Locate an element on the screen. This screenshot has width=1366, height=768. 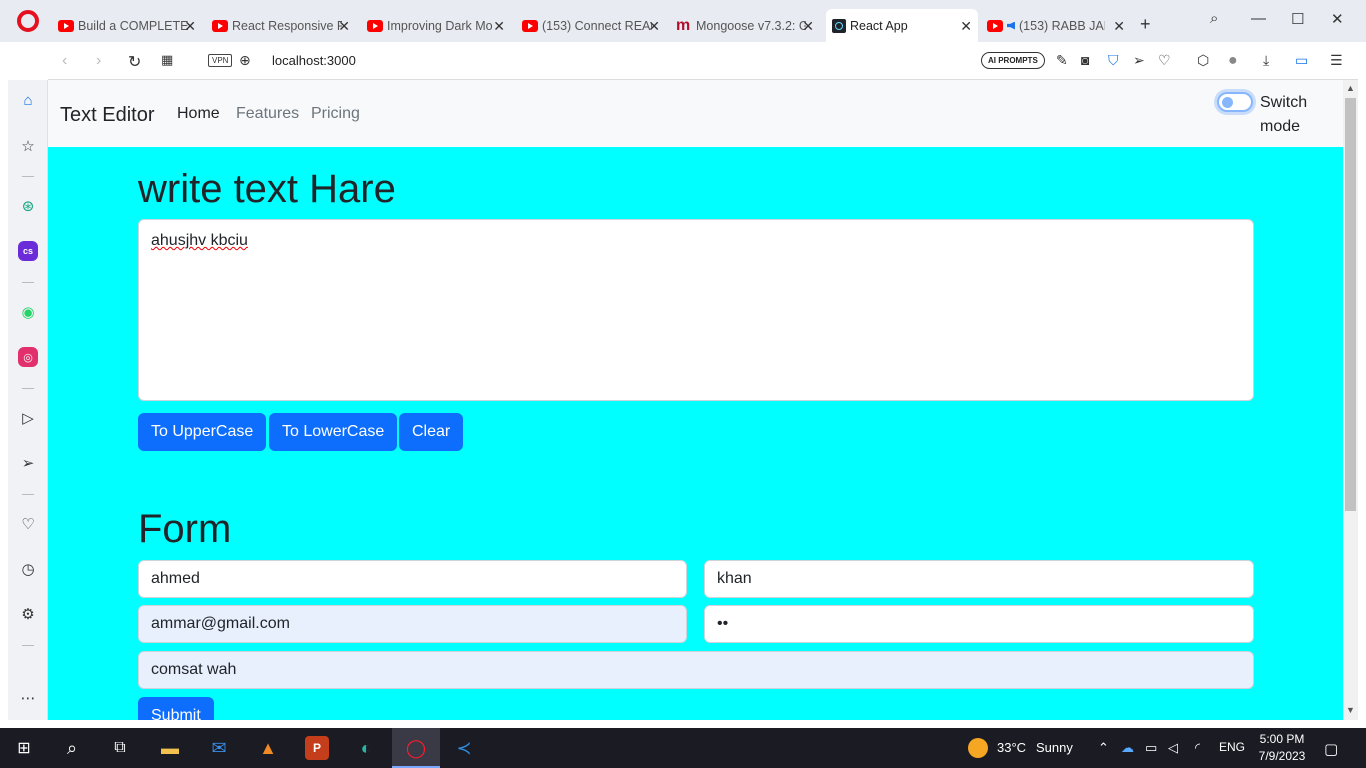
opera-icon: ◯ is located at coordinates (416, 748).